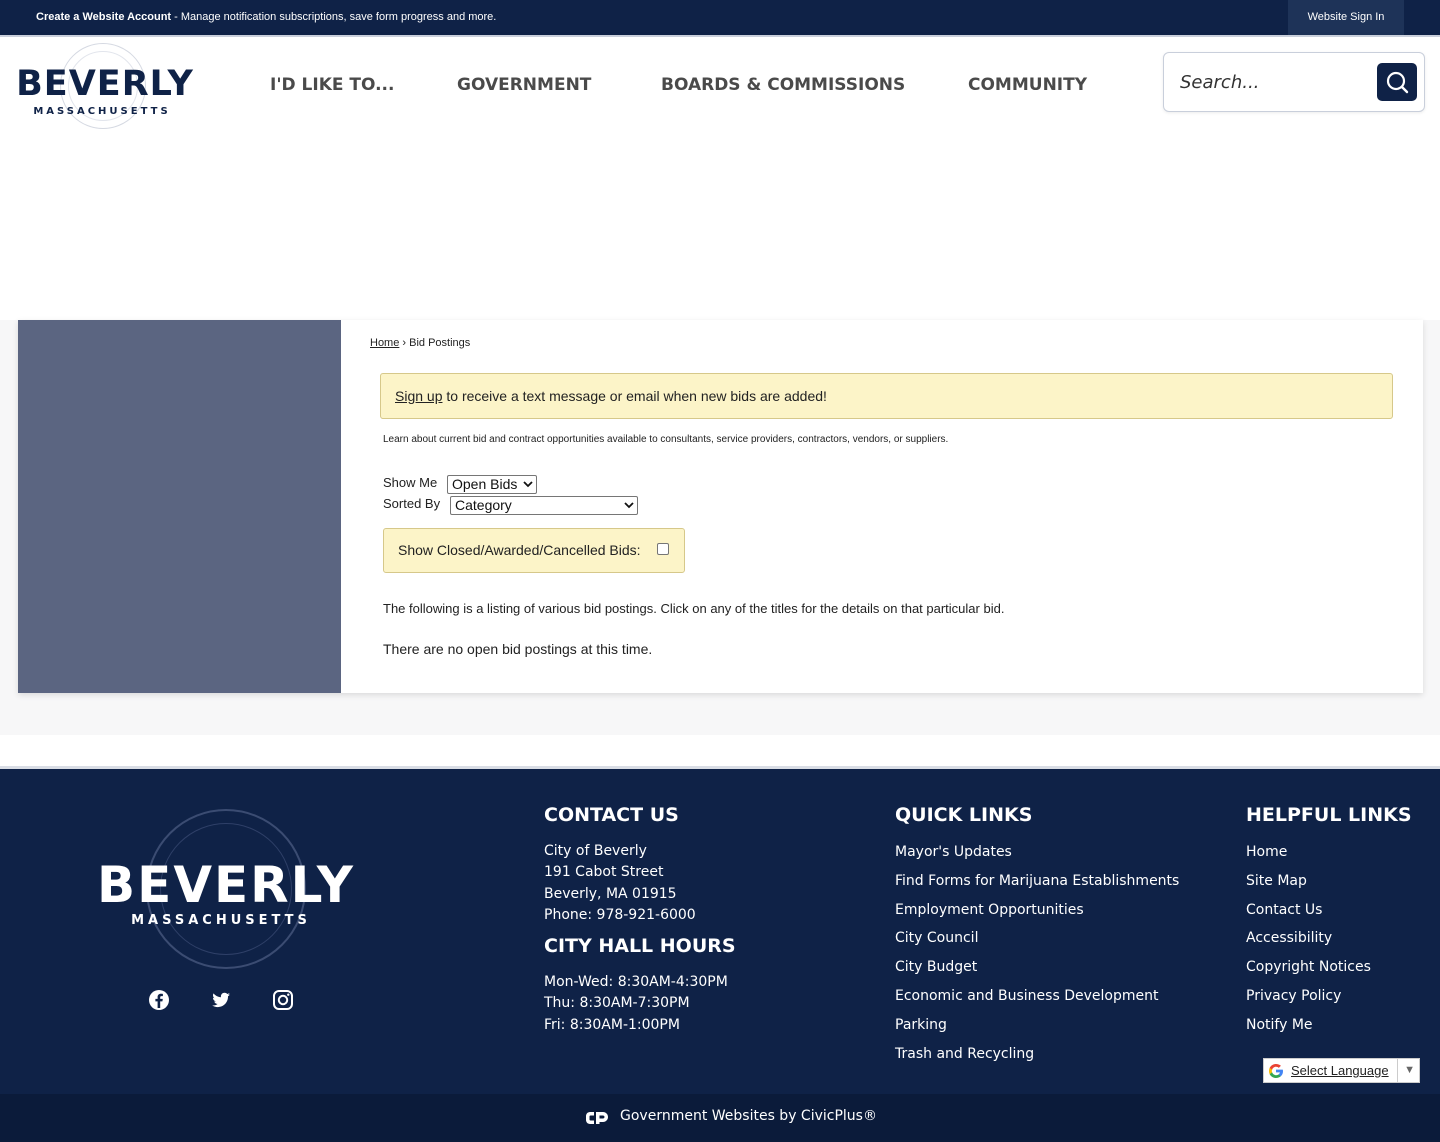 This screenshot has height=1142, width=1440. Describe the element at coordinates (640, 946) in the screenshot. I see `city-hall-hours-heading: CITY HALL HOURS` at that location.